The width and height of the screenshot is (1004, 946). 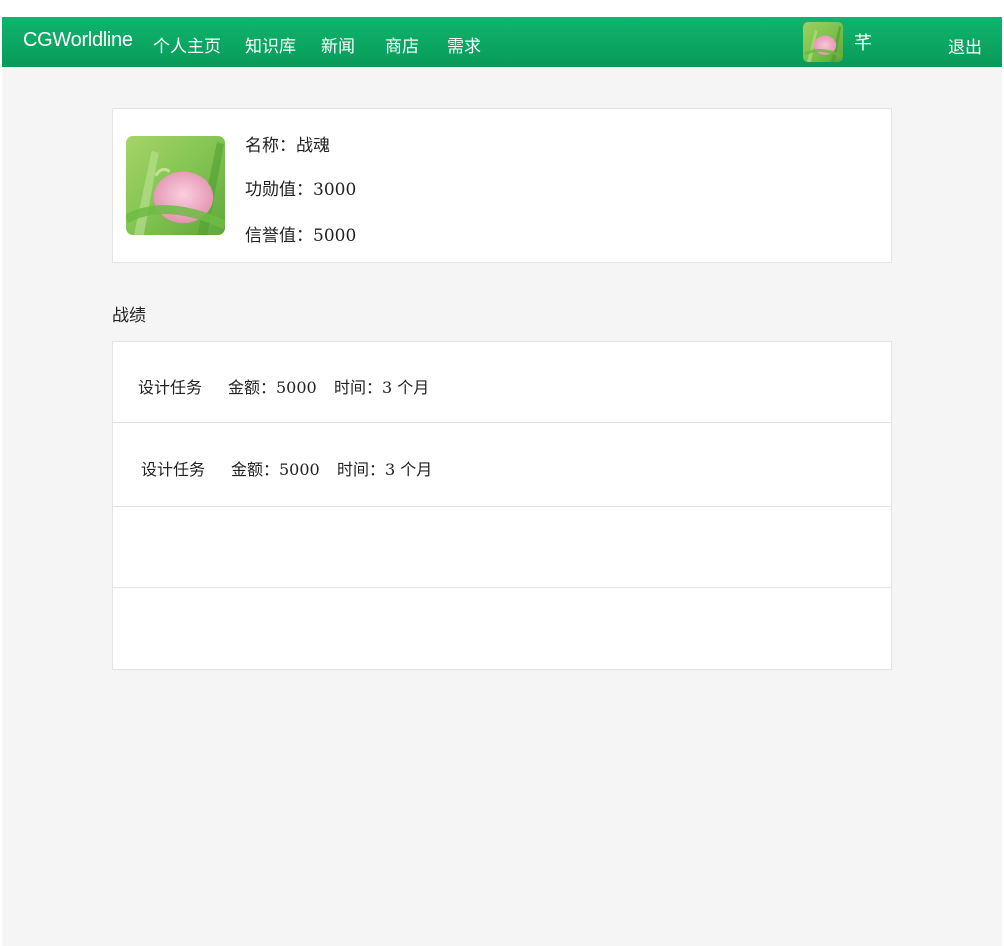 What do you see at coordinates (129, 316) in the screenshot?
I see `records-section-title: 战绩` at bounding box center [129, 316].